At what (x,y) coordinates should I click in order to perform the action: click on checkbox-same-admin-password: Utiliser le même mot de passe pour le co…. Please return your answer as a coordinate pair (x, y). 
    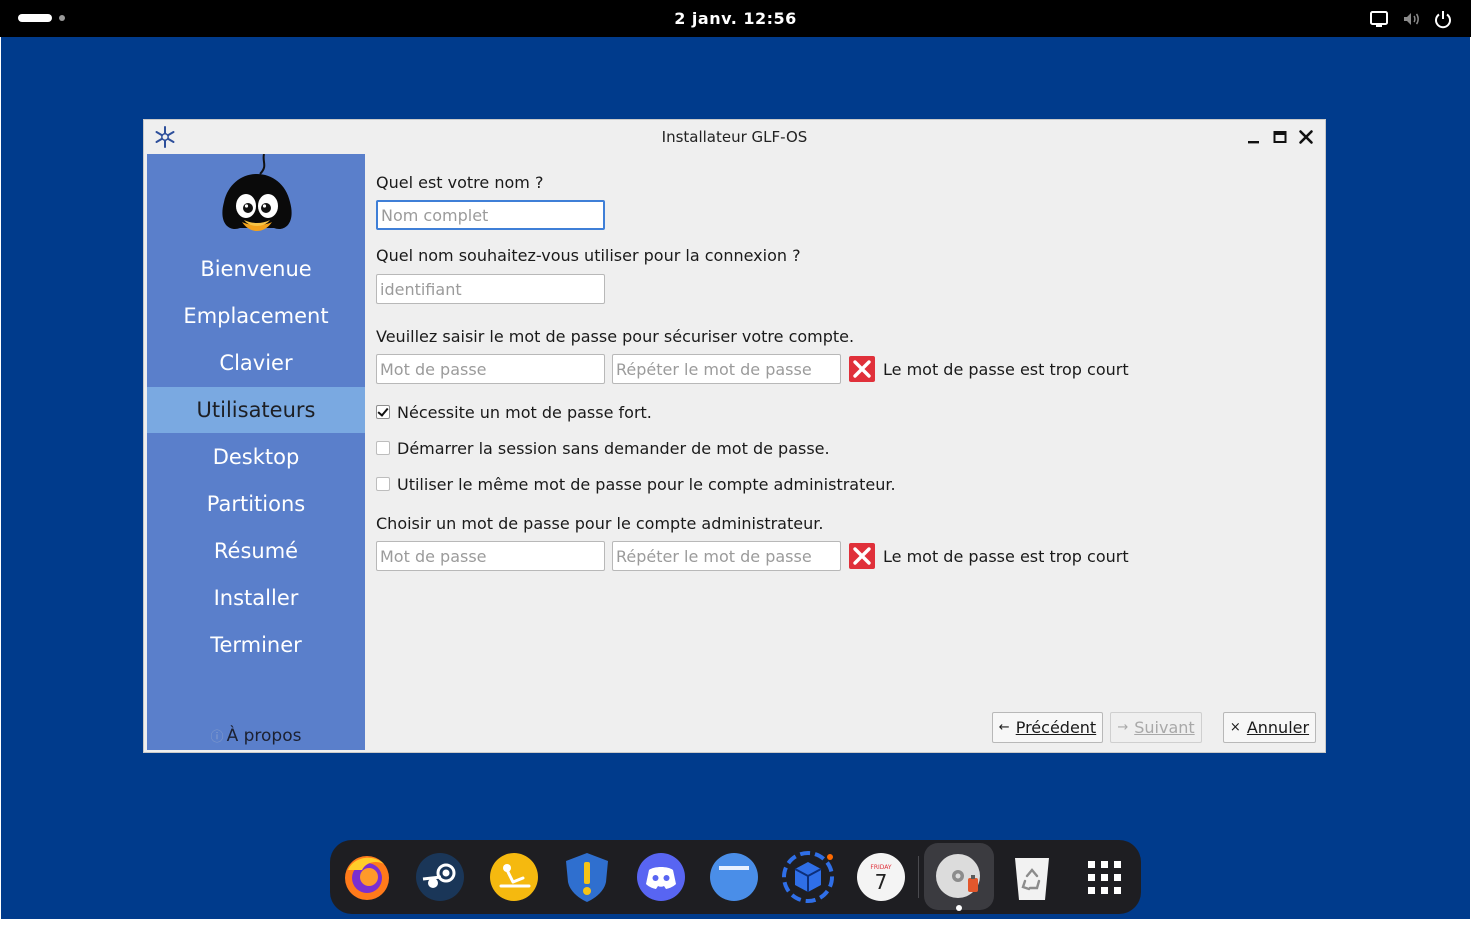
    Looking at the image, I should click on (636, 484).